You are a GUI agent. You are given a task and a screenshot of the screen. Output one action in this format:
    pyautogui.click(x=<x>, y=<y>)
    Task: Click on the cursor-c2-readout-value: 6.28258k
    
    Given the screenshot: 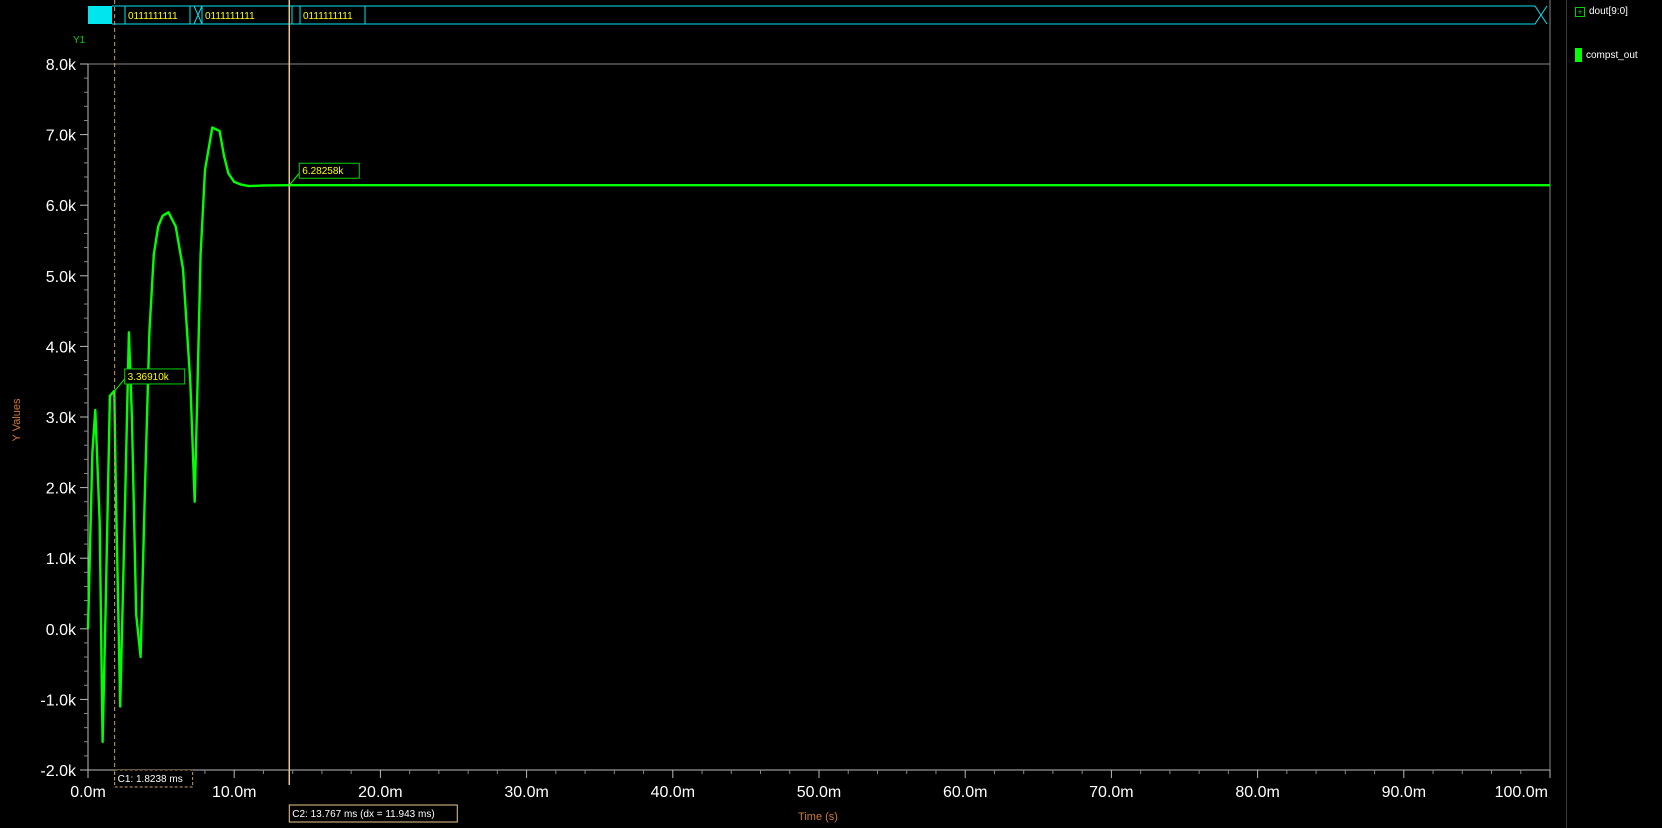 What is the action you would take?
    pyautogui.click(x=323, y=171)
    